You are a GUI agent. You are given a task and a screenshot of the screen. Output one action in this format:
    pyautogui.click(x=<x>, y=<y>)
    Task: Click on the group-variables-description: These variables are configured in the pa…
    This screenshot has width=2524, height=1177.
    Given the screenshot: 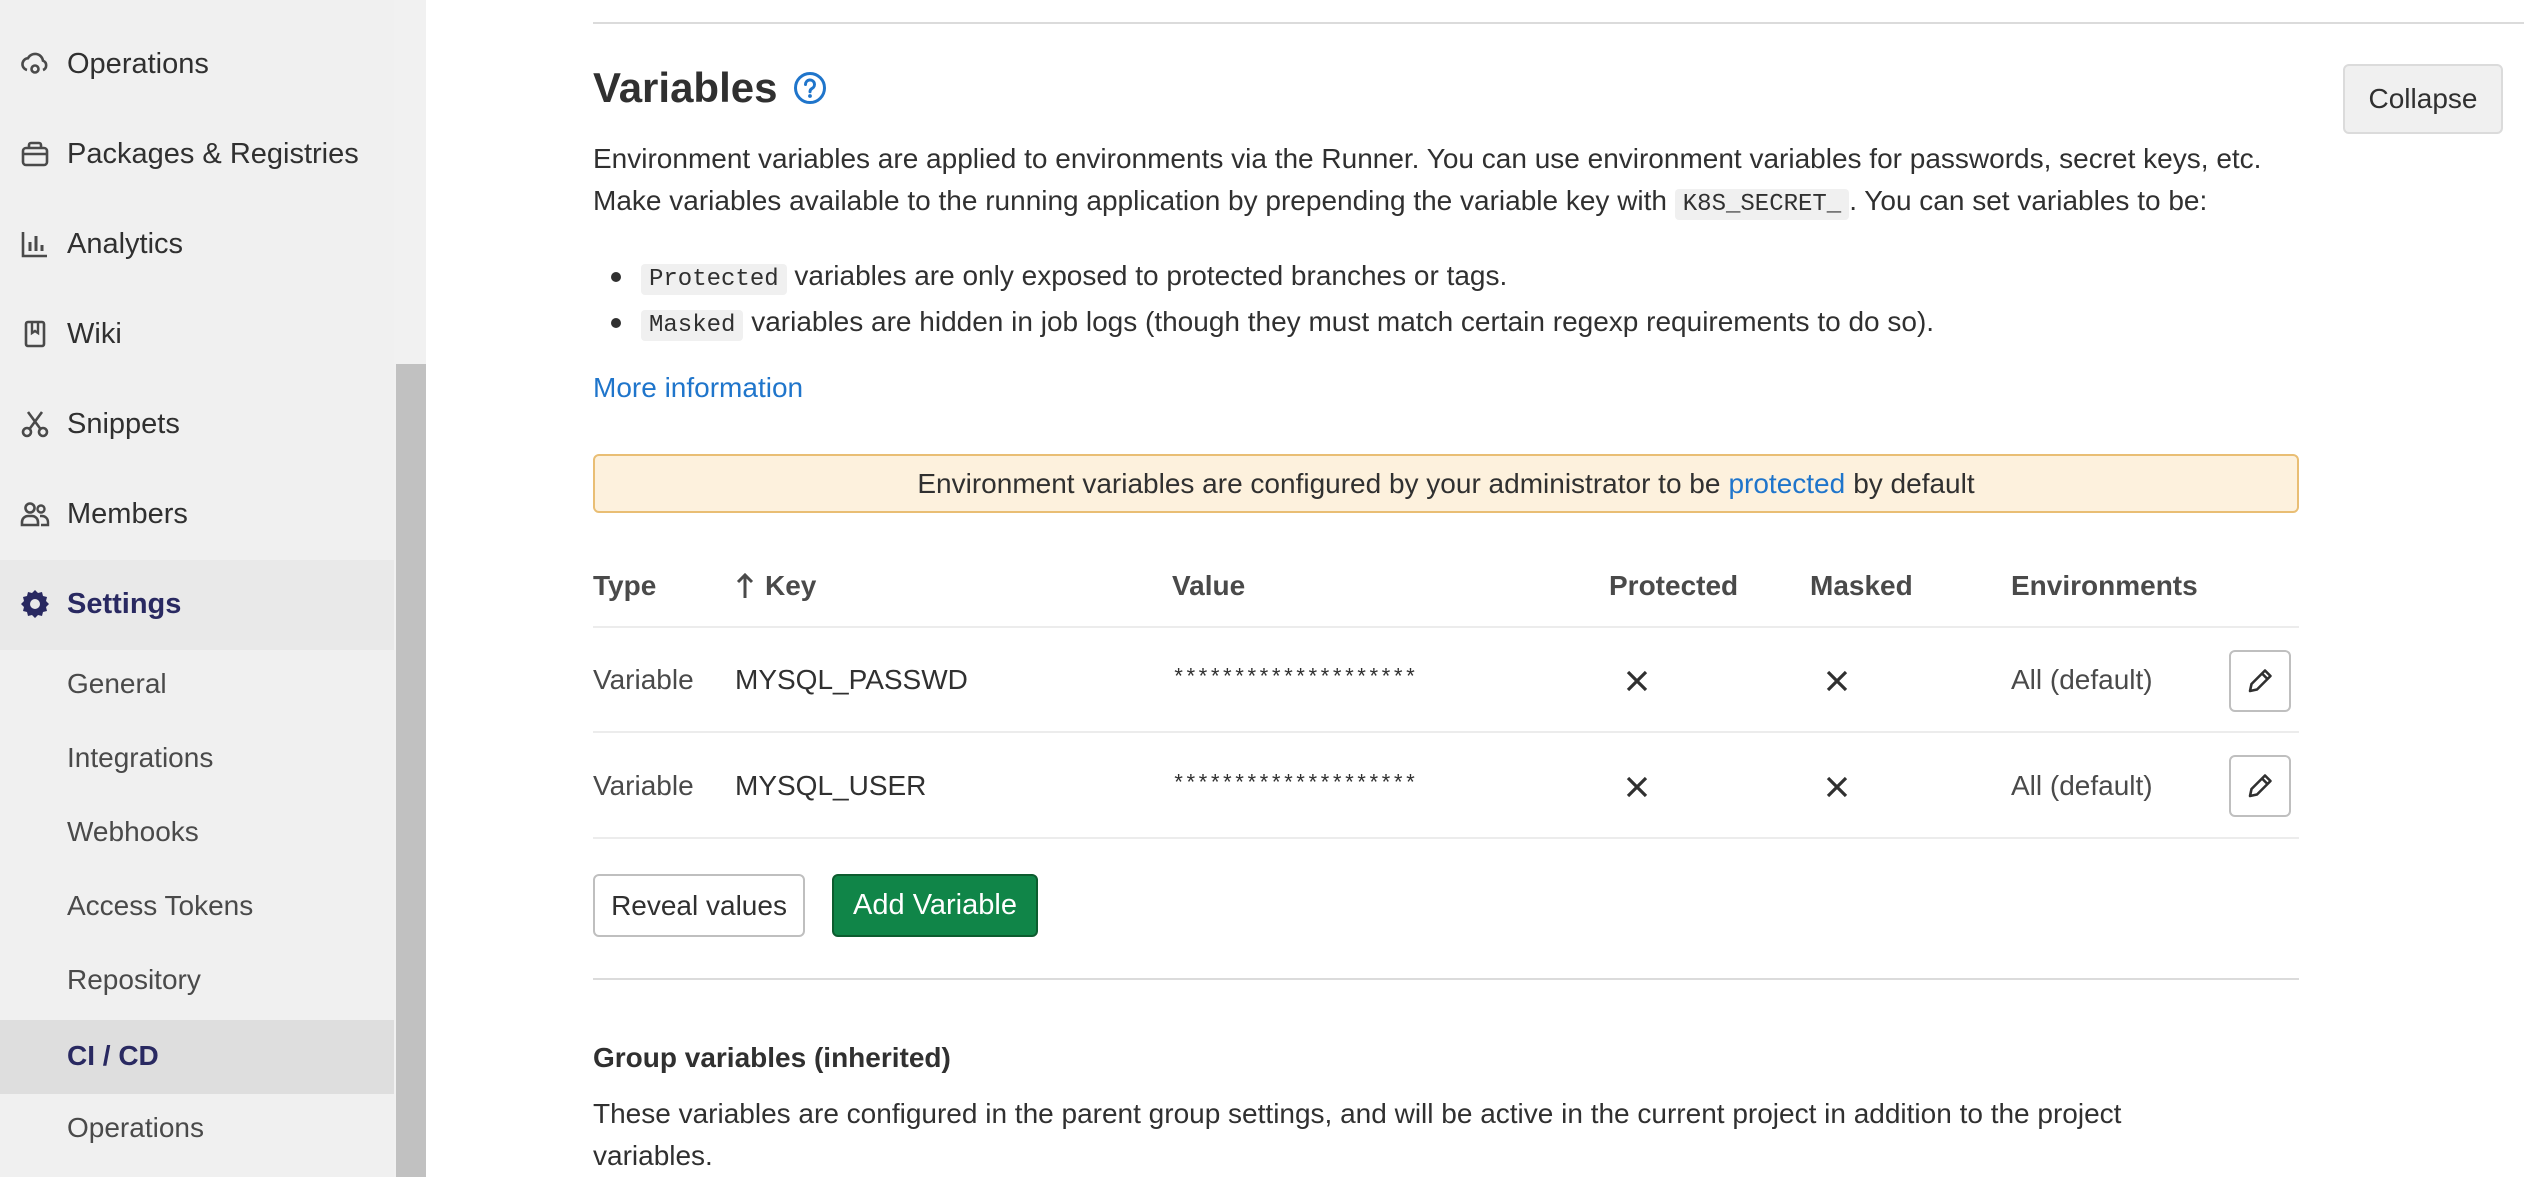 What is the action you would take?
    pyautogui.click(x=1357, y=1134)
    